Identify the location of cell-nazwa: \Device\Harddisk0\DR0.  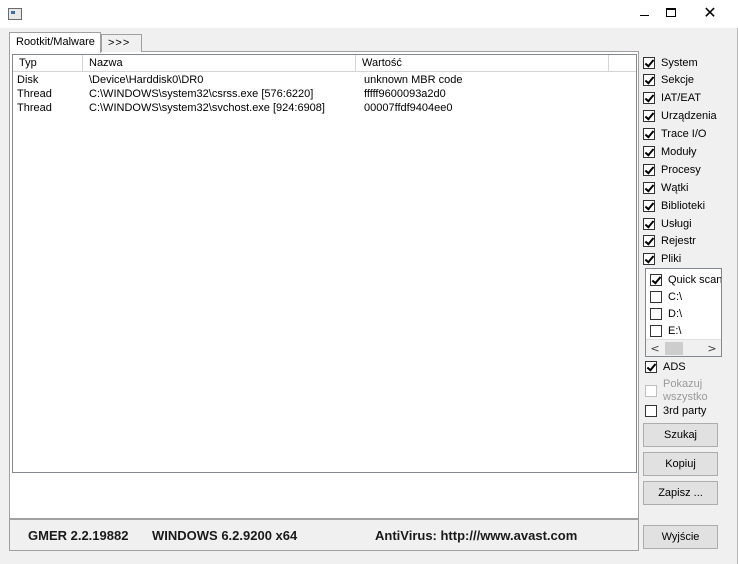
(146, 80).